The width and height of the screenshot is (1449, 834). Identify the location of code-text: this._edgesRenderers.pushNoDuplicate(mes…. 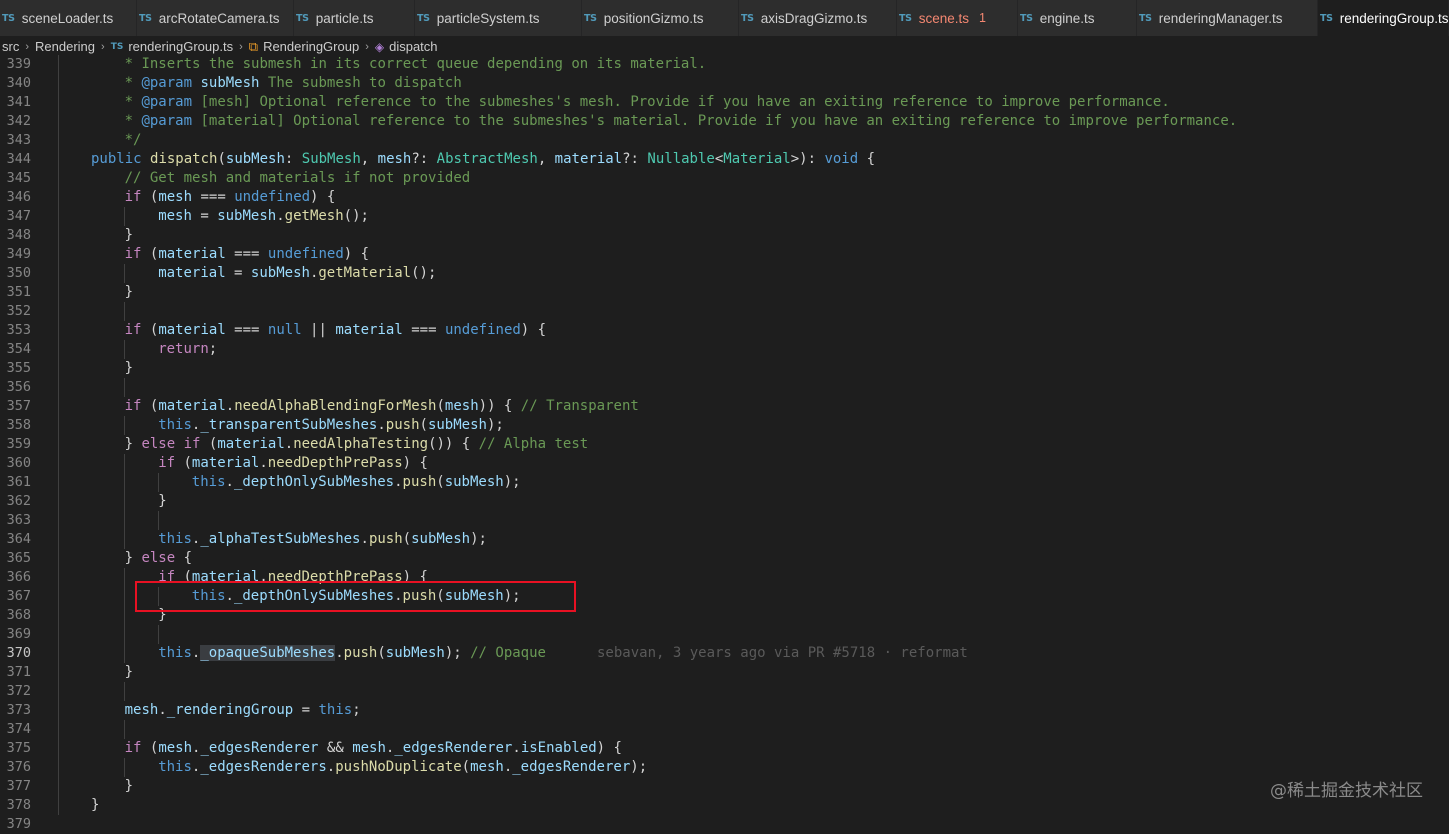
(402, 767).